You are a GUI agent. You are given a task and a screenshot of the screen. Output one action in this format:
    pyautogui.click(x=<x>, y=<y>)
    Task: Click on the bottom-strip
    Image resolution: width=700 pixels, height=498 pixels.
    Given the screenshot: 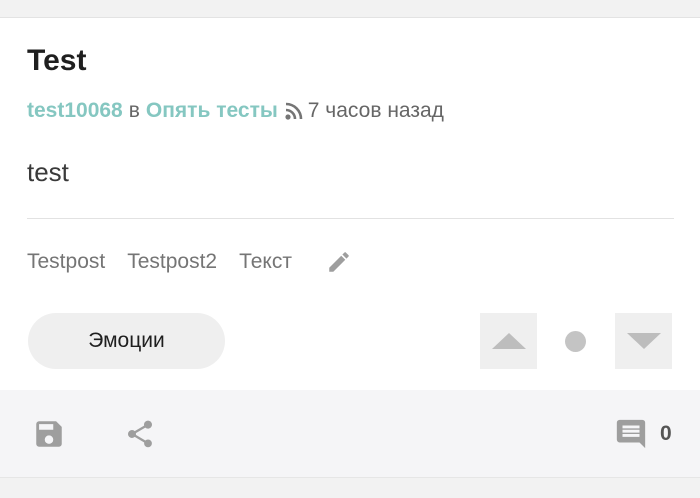 What is the action you would take?
    pyautogui.click(x=350, y=488)
    